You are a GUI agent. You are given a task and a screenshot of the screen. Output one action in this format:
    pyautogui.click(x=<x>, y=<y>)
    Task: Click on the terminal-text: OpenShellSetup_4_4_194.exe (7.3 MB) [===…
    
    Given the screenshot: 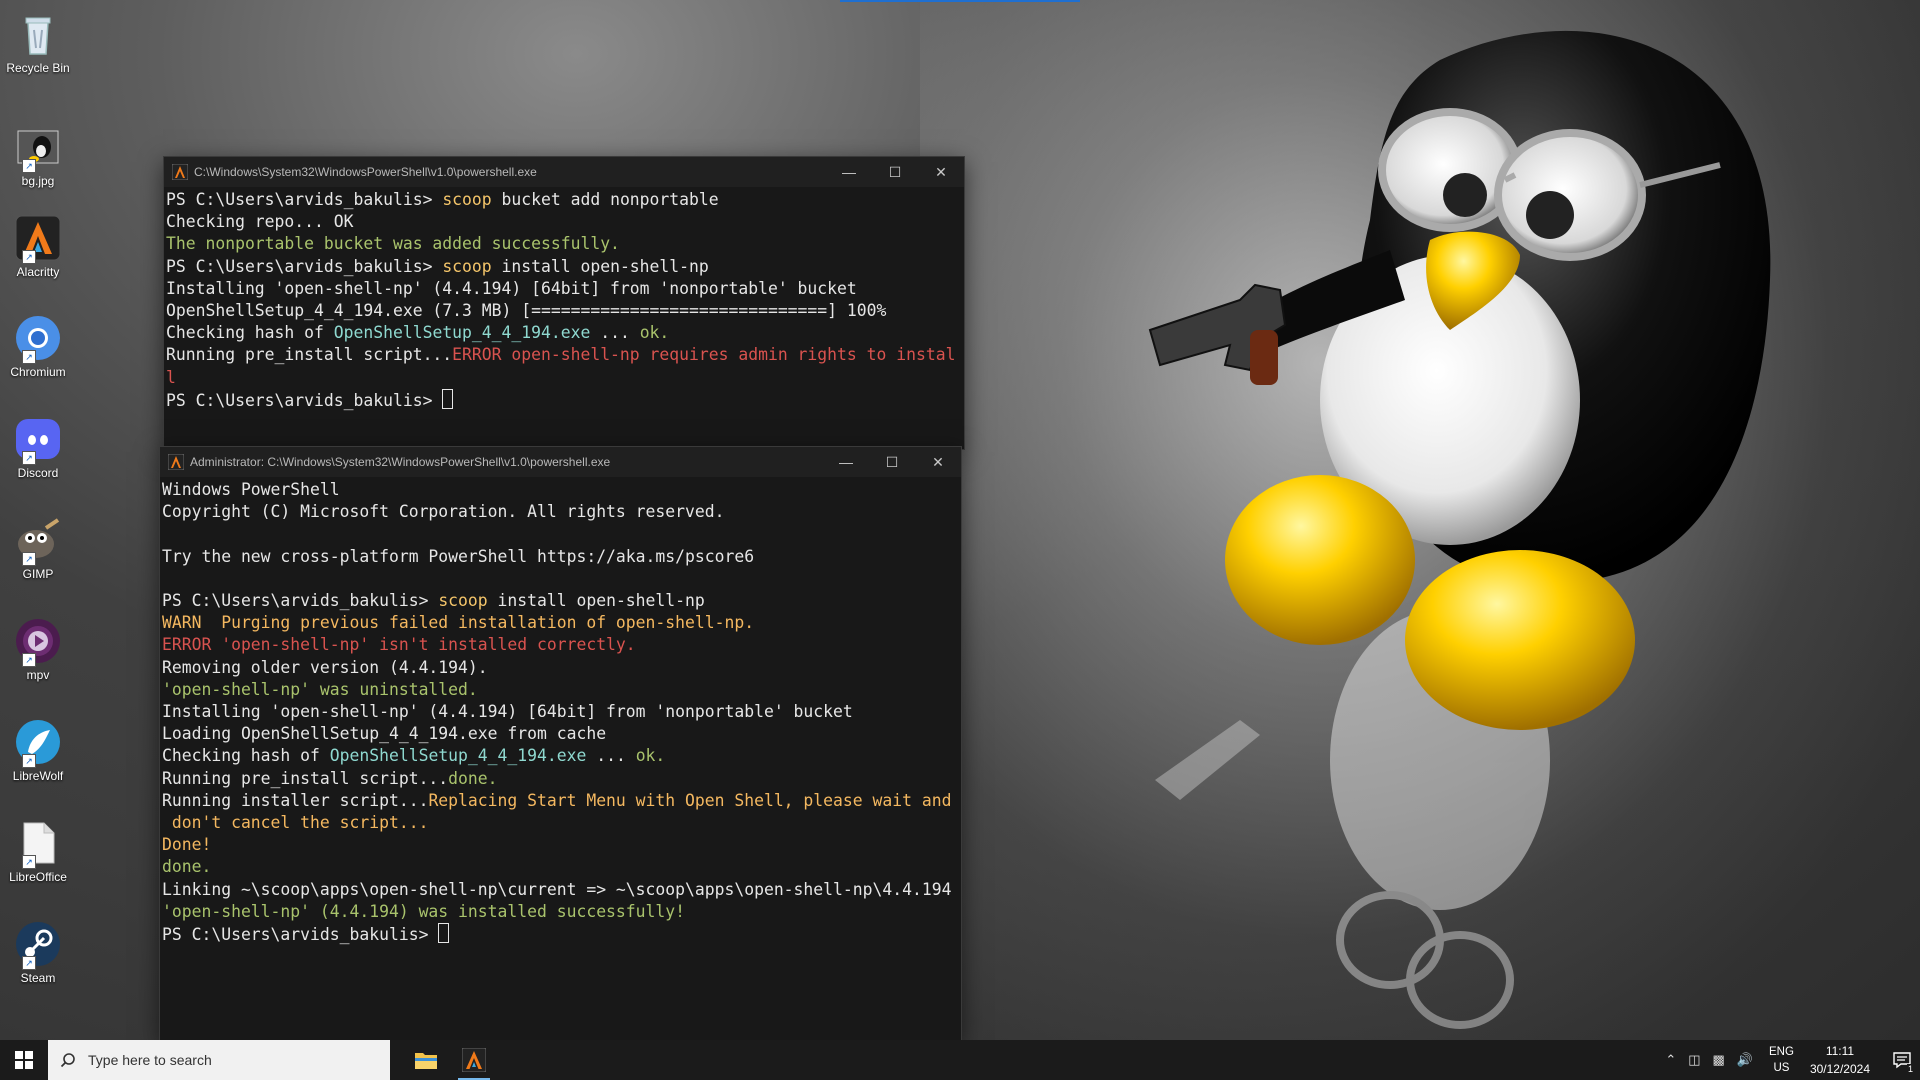 What is the action you would take?
    pyautogui.click(x=526, y=311)
    